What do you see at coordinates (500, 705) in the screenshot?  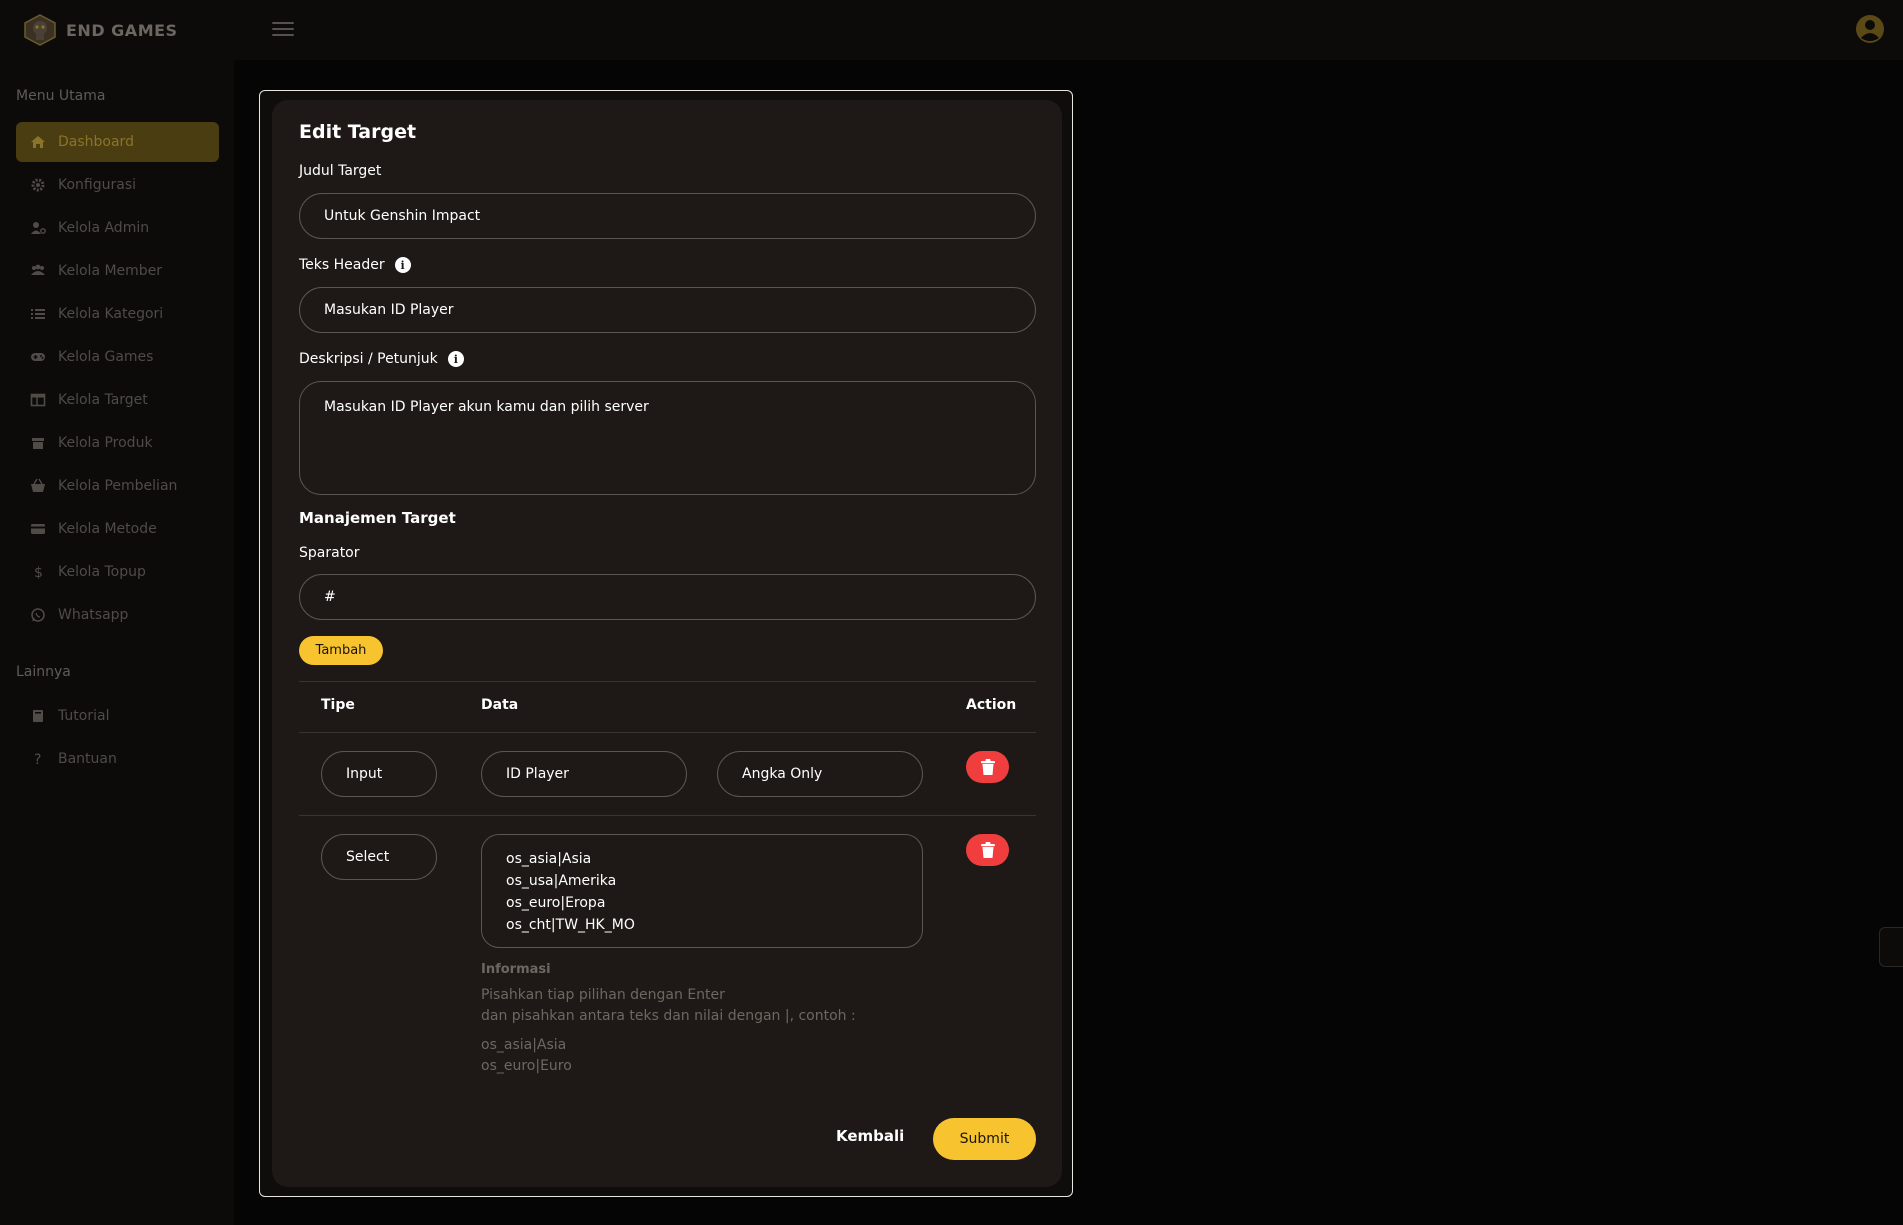 I see `column-header-data: Data` at bounding box center [500, 705].